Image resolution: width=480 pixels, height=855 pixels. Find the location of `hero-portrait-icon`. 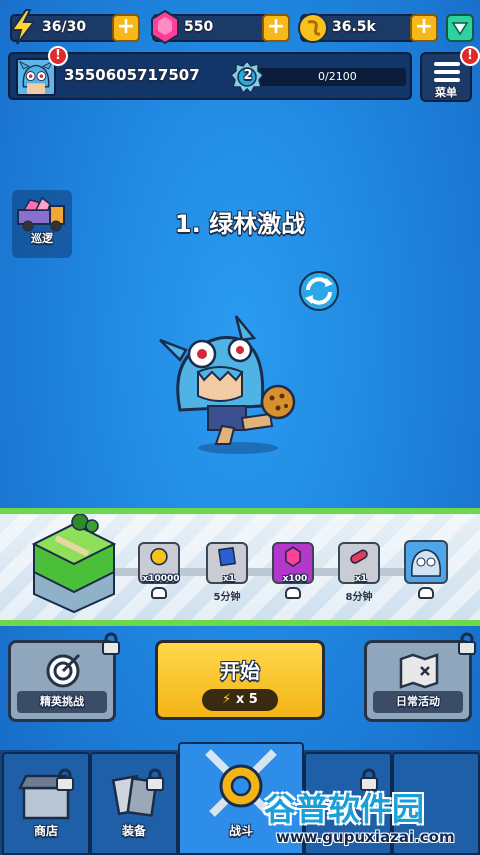

hero-portrait-icon is located at coordinates (426, 563).